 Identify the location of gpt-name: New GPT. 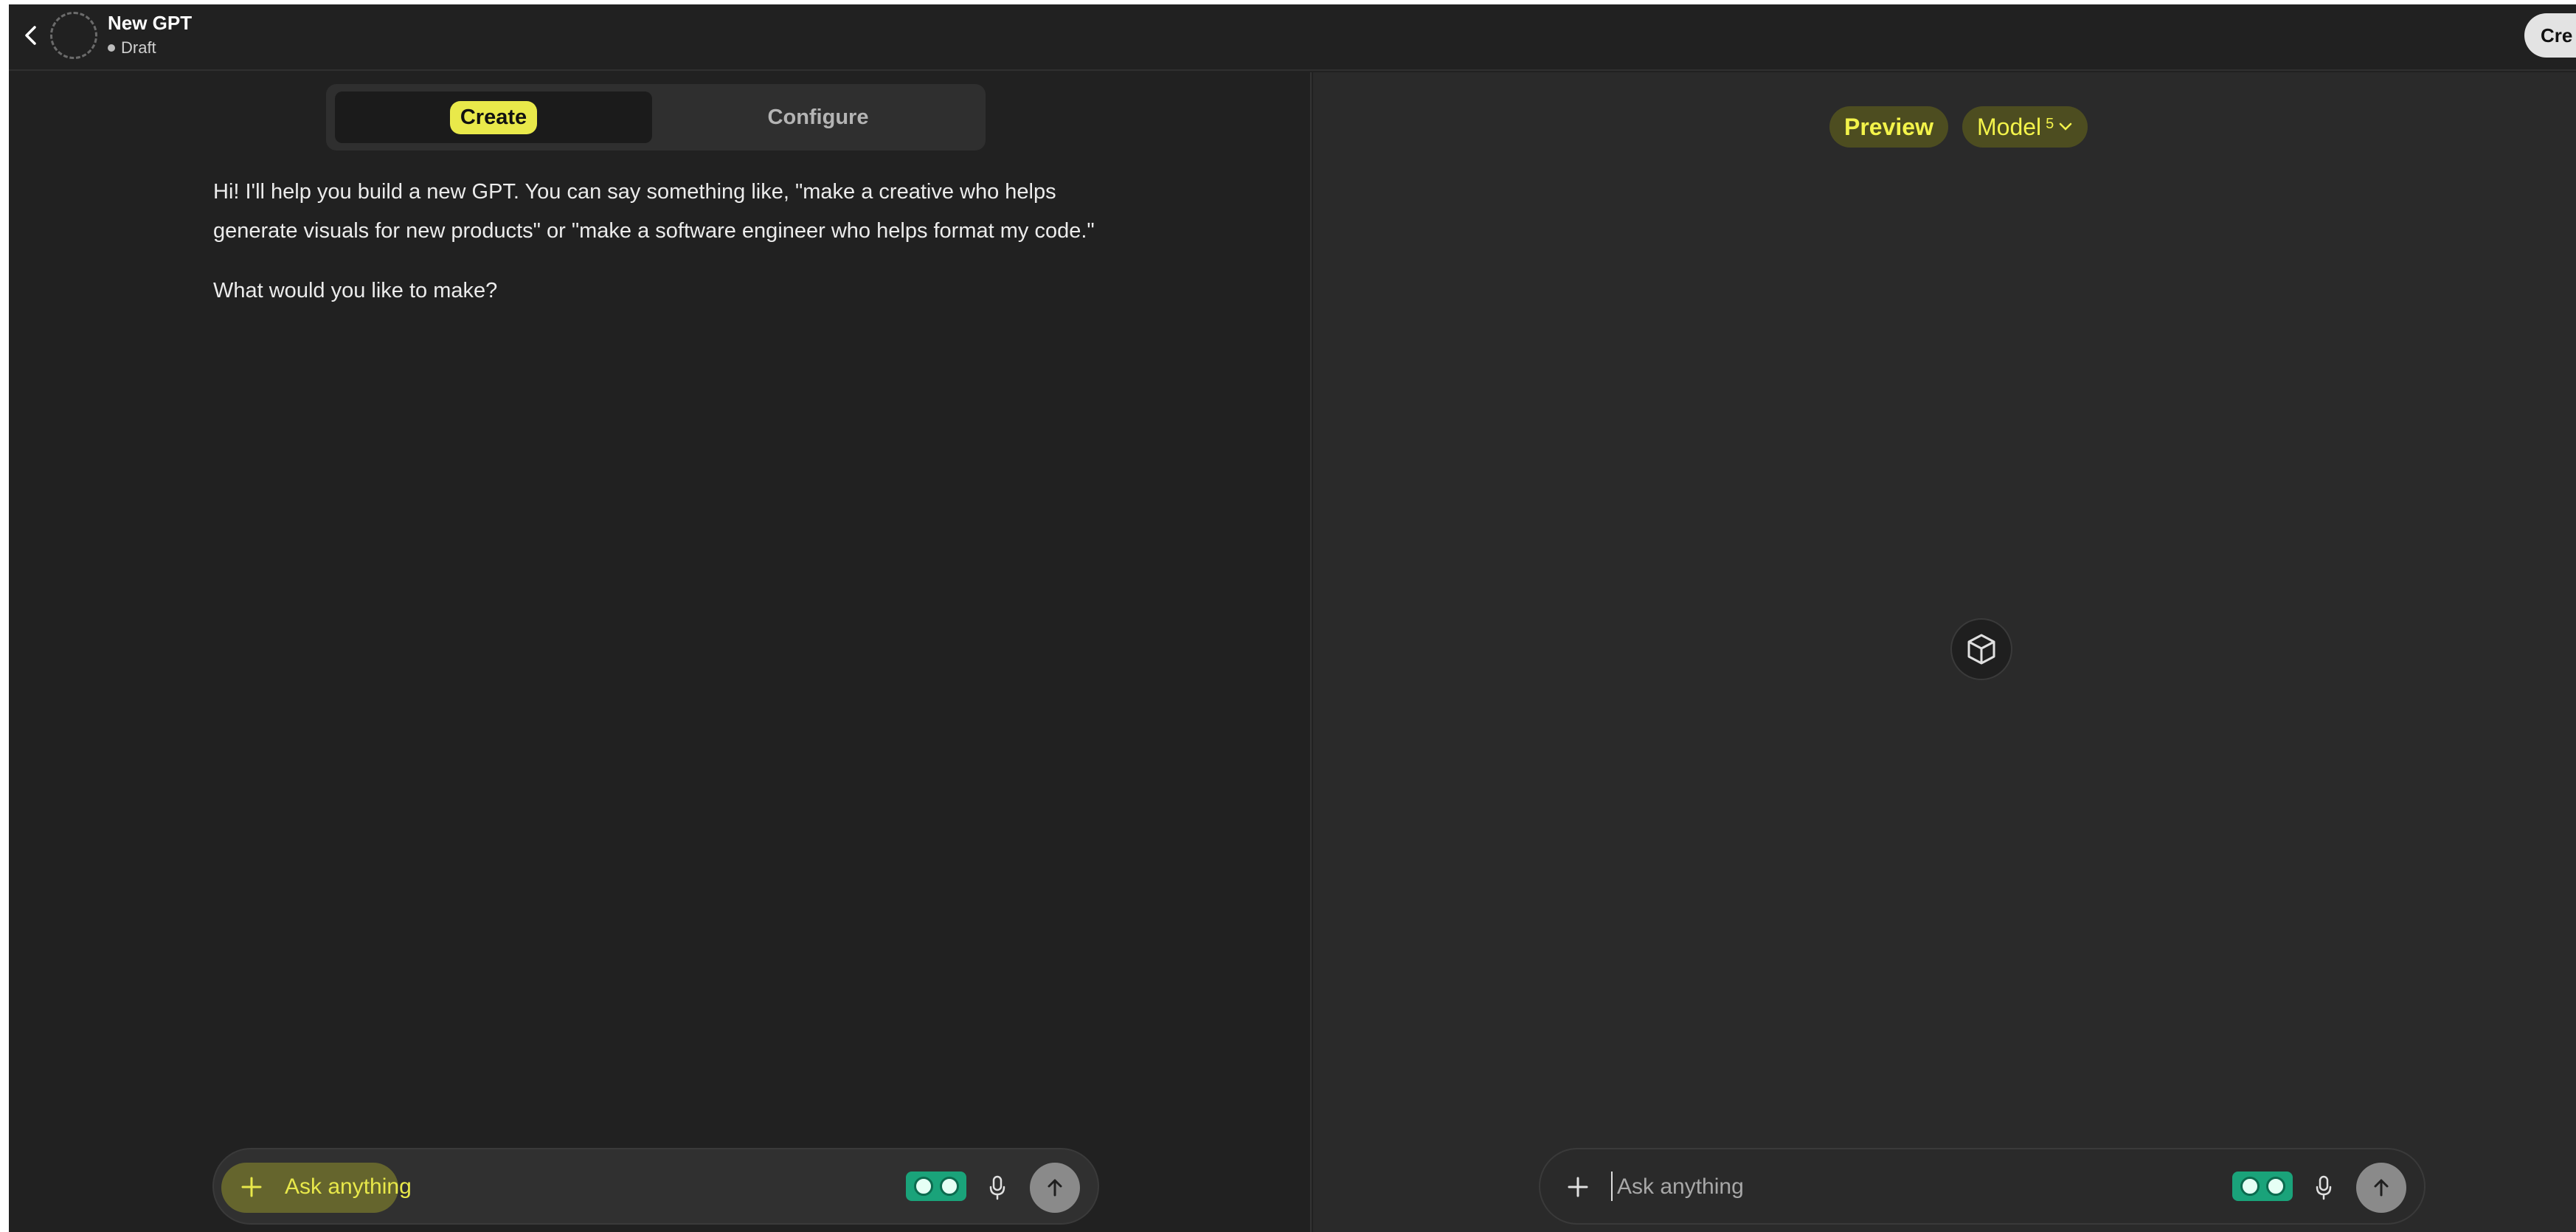
(150, 23).